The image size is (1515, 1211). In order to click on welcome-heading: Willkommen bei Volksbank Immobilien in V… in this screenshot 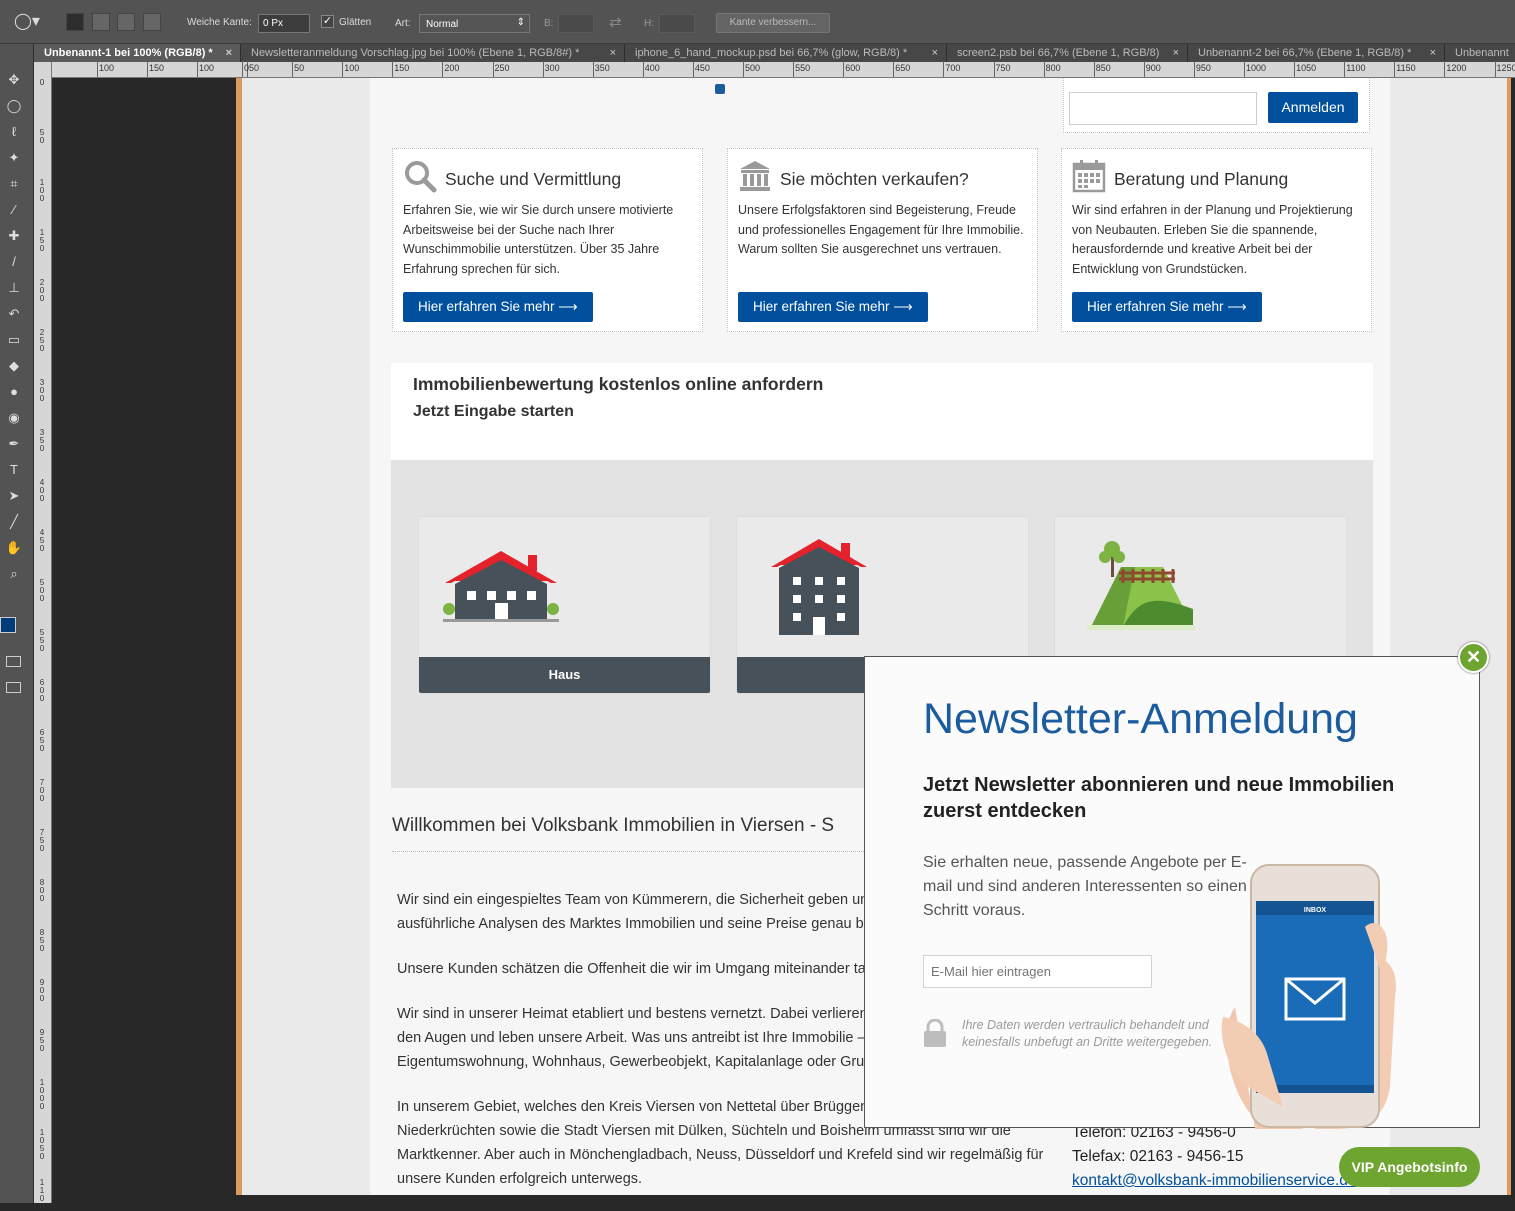, I will do `click(613, 826)`.